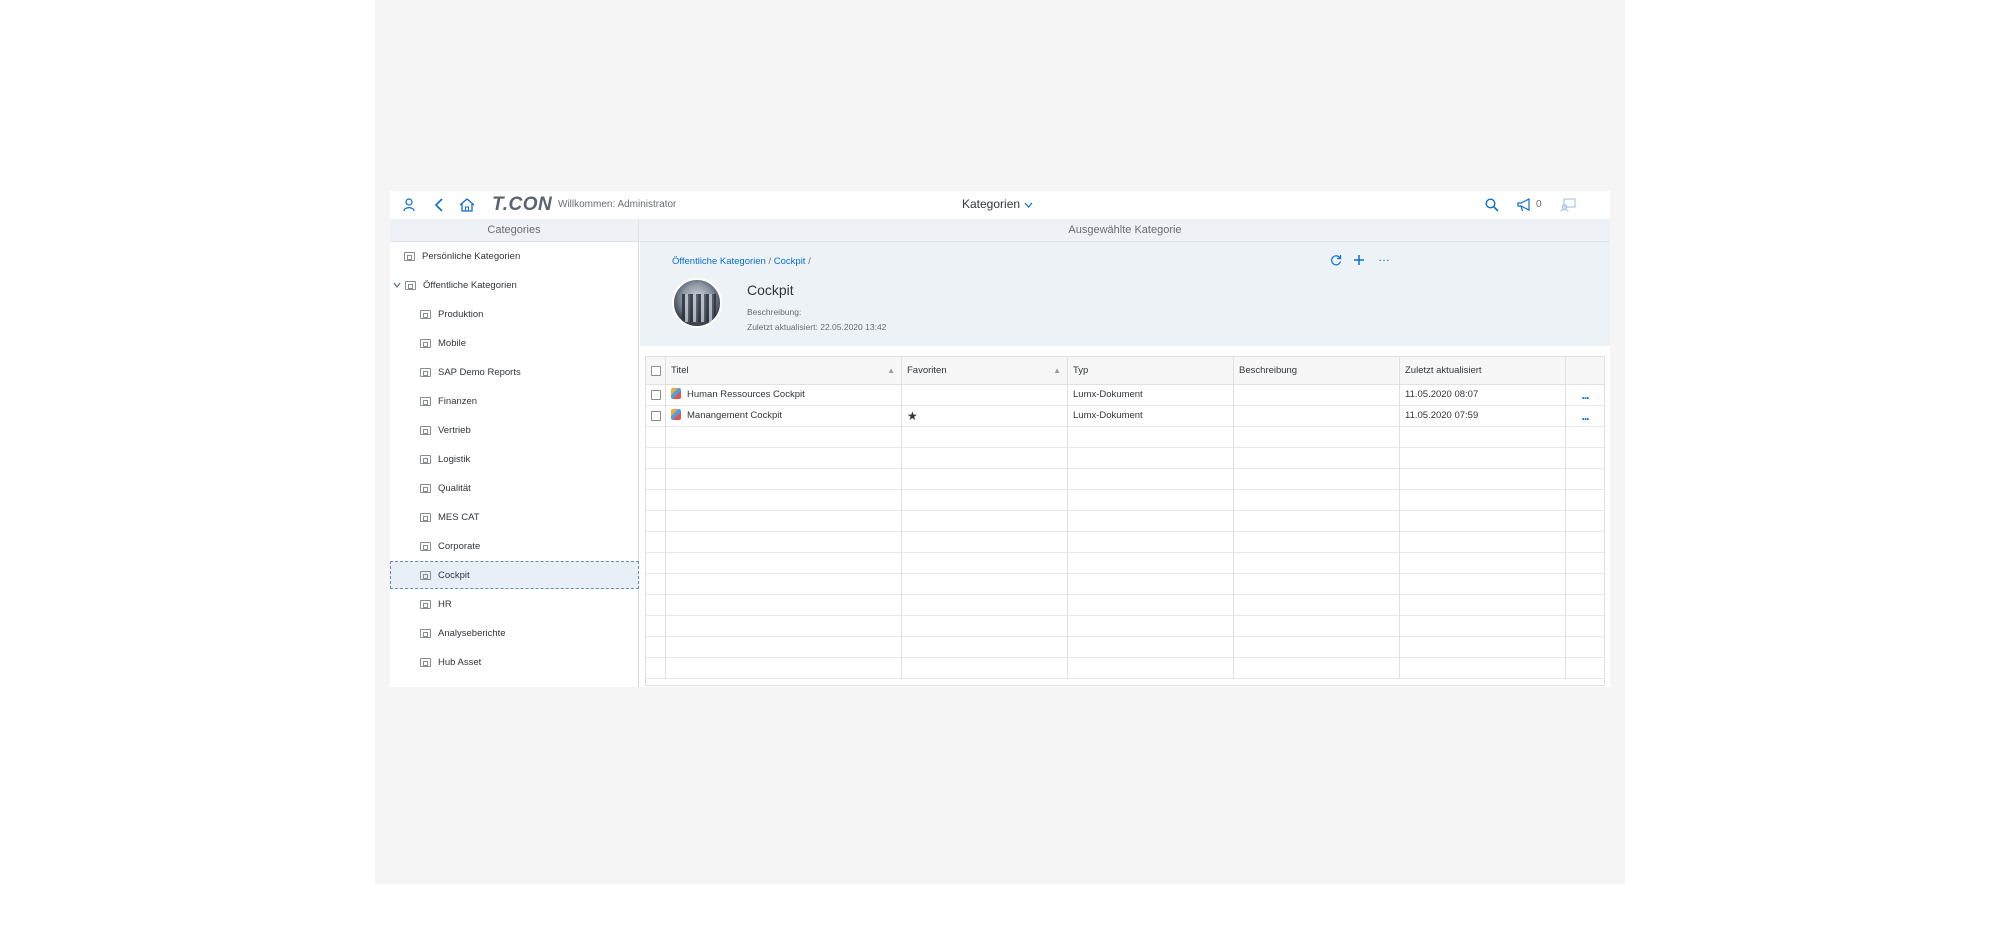 The image size is (2000, 936). Describe the element at coordinates (1483, 371) in the screenshot. I see `column-header-zuletzt-aktualisiert: Zuletzt aktualisiert` at that location.